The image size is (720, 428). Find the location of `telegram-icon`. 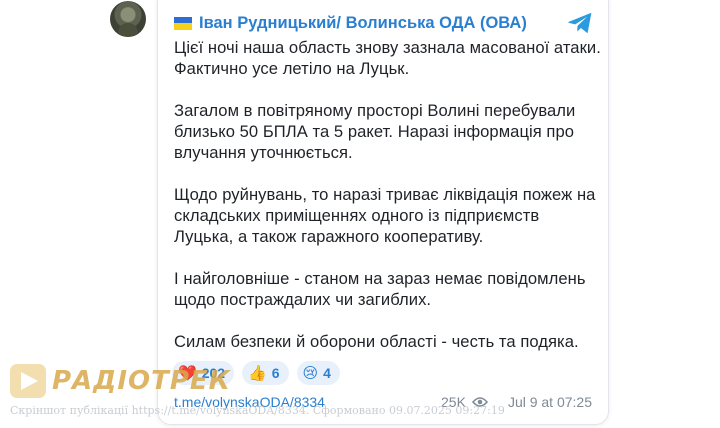

telegram-icon is located at coordinates (580, 23).